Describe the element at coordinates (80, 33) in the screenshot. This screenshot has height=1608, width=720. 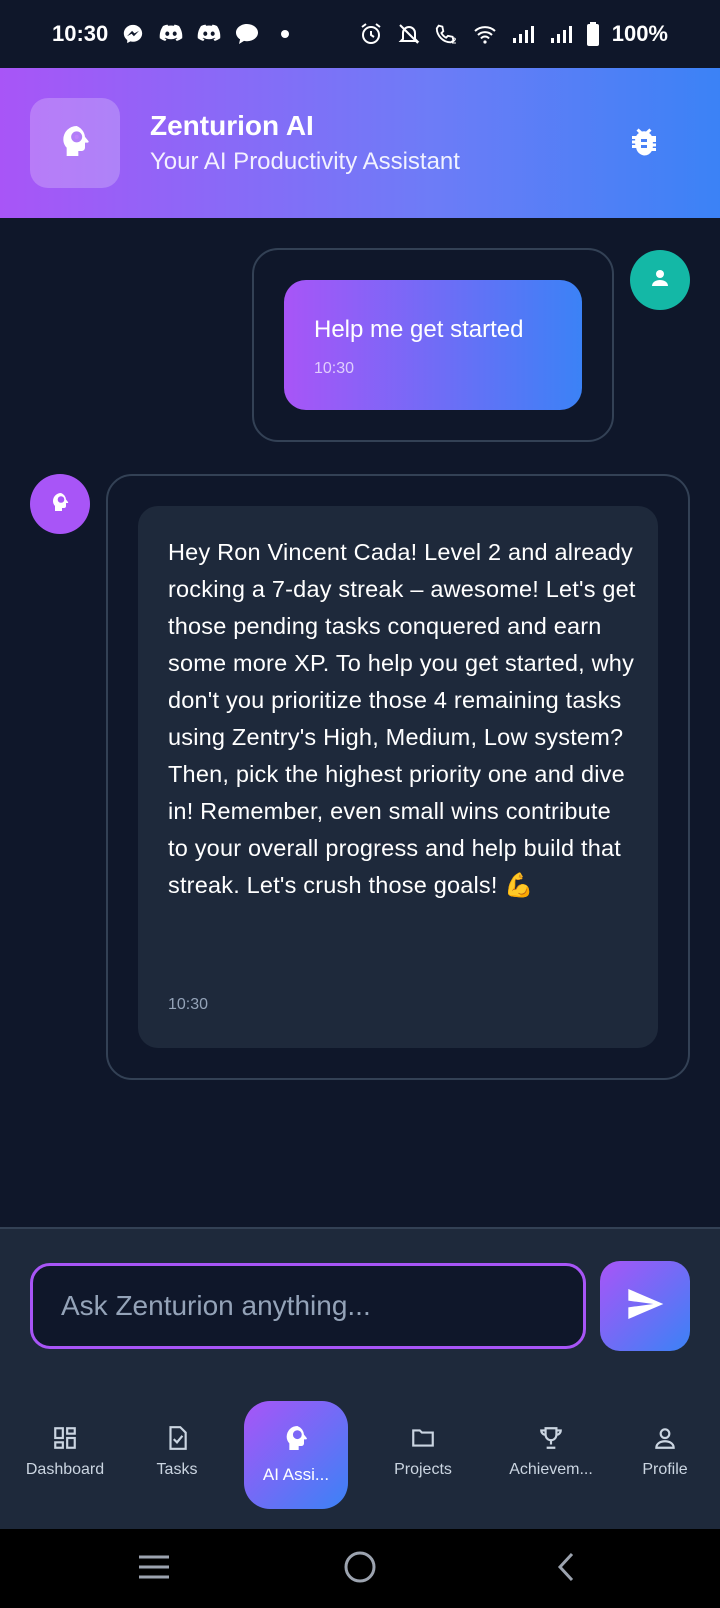
I see `status-time: 10:30` at that location.